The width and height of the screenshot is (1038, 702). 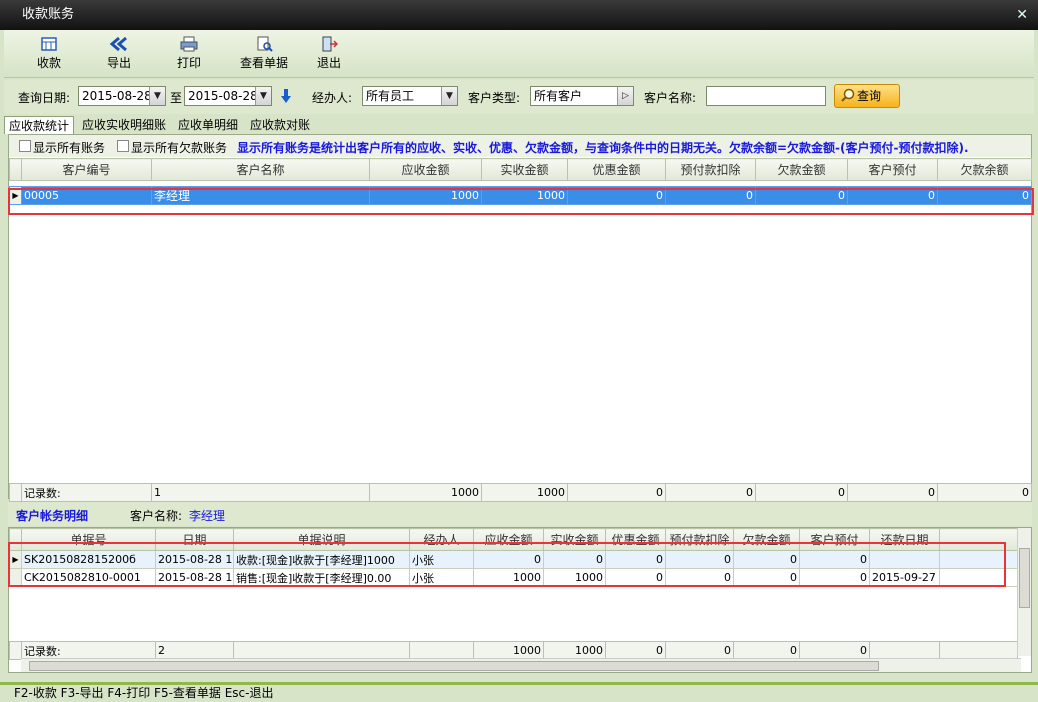 I want to click on cell-receivable: 0, so click(x=508, y=559).